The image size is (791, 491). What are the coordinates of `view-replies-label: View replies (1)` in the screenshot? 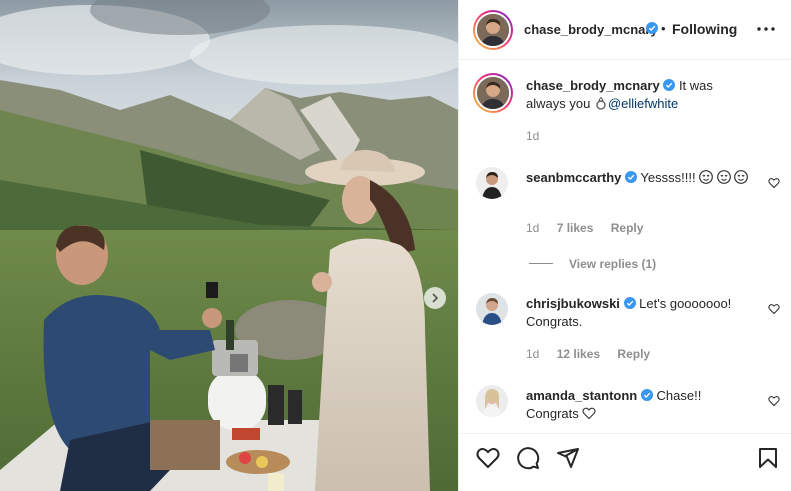 It's located at (613, 264).